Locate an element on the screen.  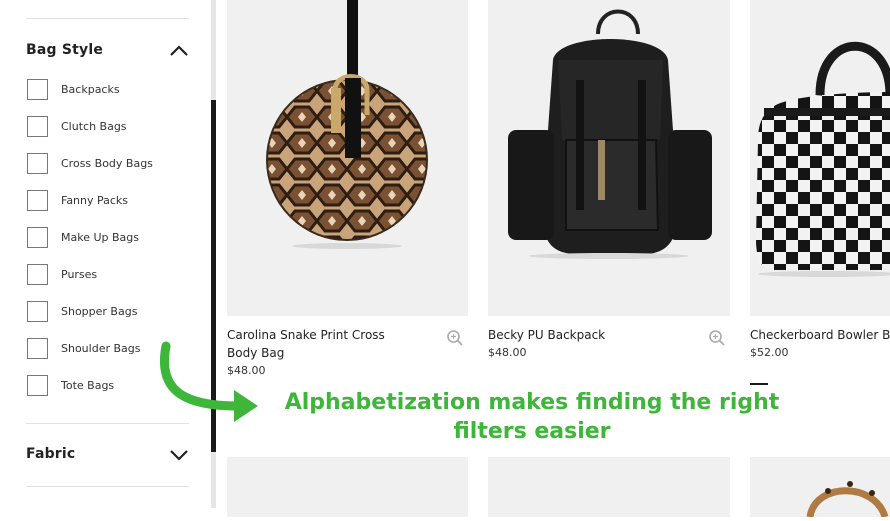
annotation-arrow-icon is located at coordinates (209, 381).